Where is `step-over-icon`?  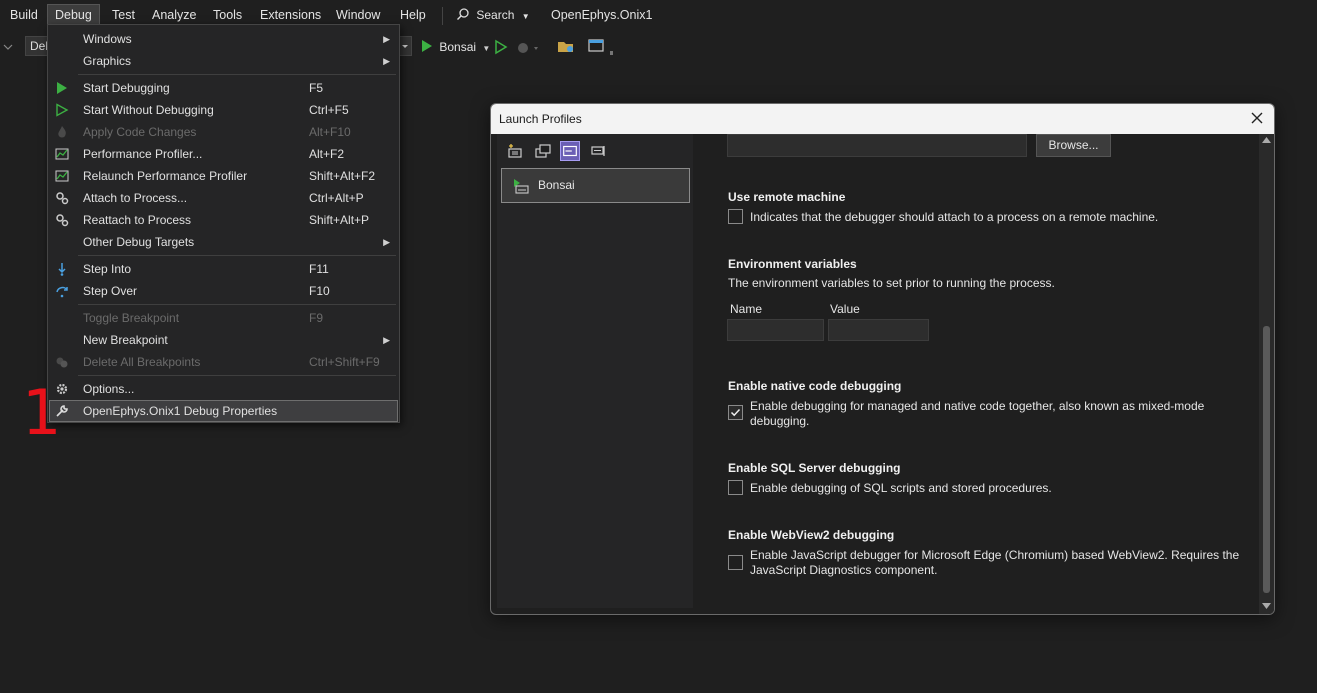 step-over-icon is located at coordinates (62, 292).